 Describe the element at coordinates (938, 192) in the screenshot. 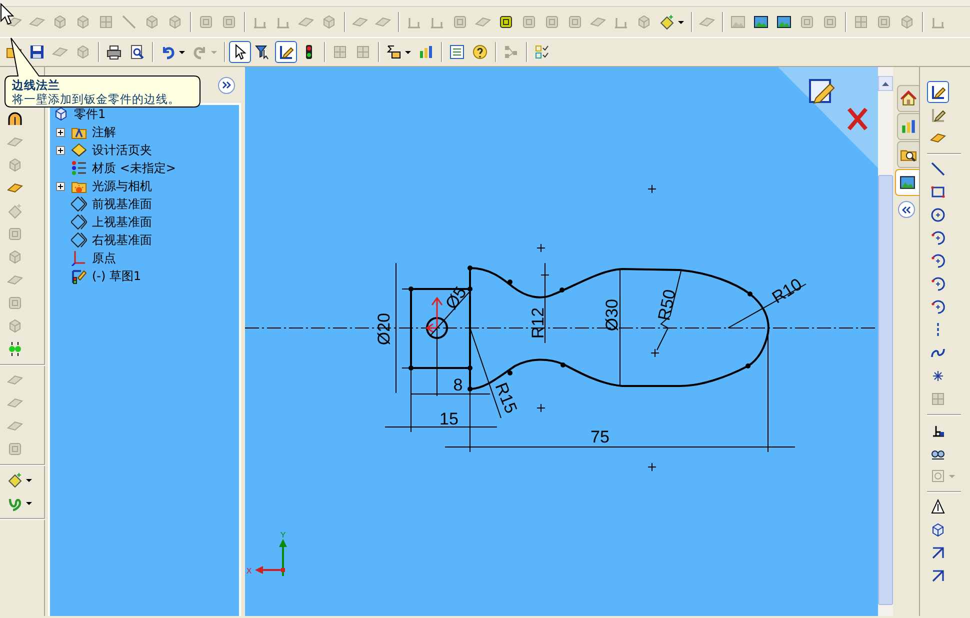

I see `rectangle-icon` at that location.